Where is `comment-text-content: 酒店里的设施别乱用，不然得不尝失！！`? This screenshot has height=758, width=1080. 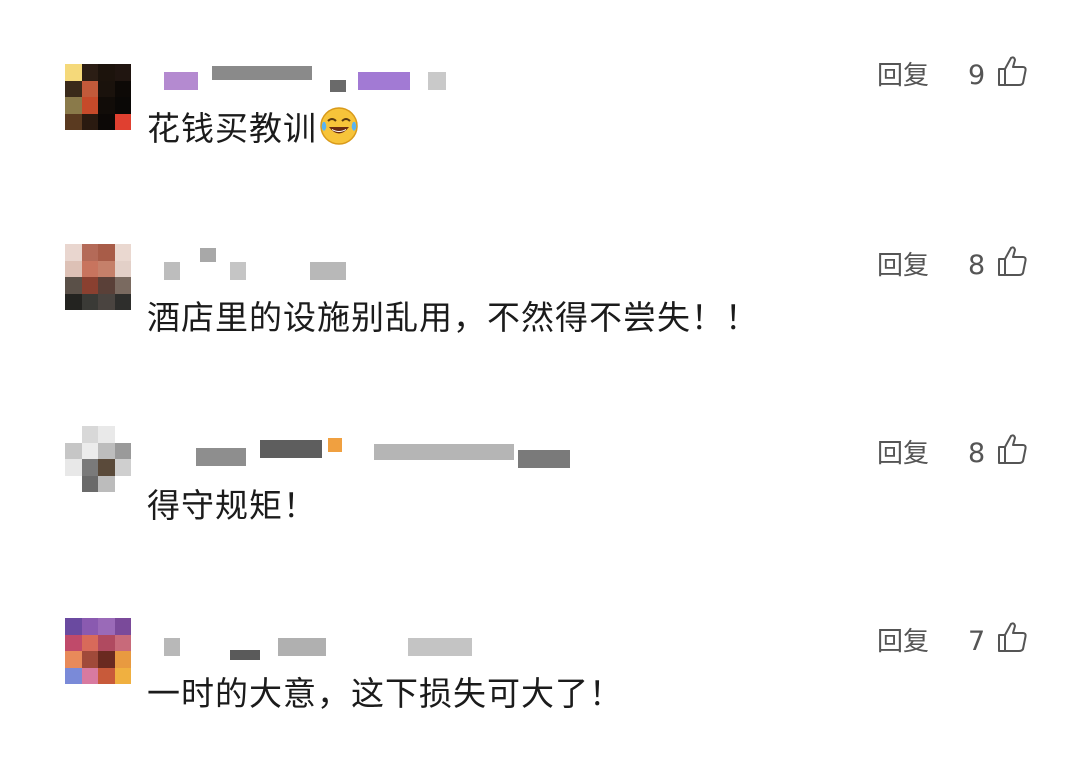
comment-text-content: 酒店里的设施别乱用，不然得不尝失！！ is located at coordinates (453, 317).